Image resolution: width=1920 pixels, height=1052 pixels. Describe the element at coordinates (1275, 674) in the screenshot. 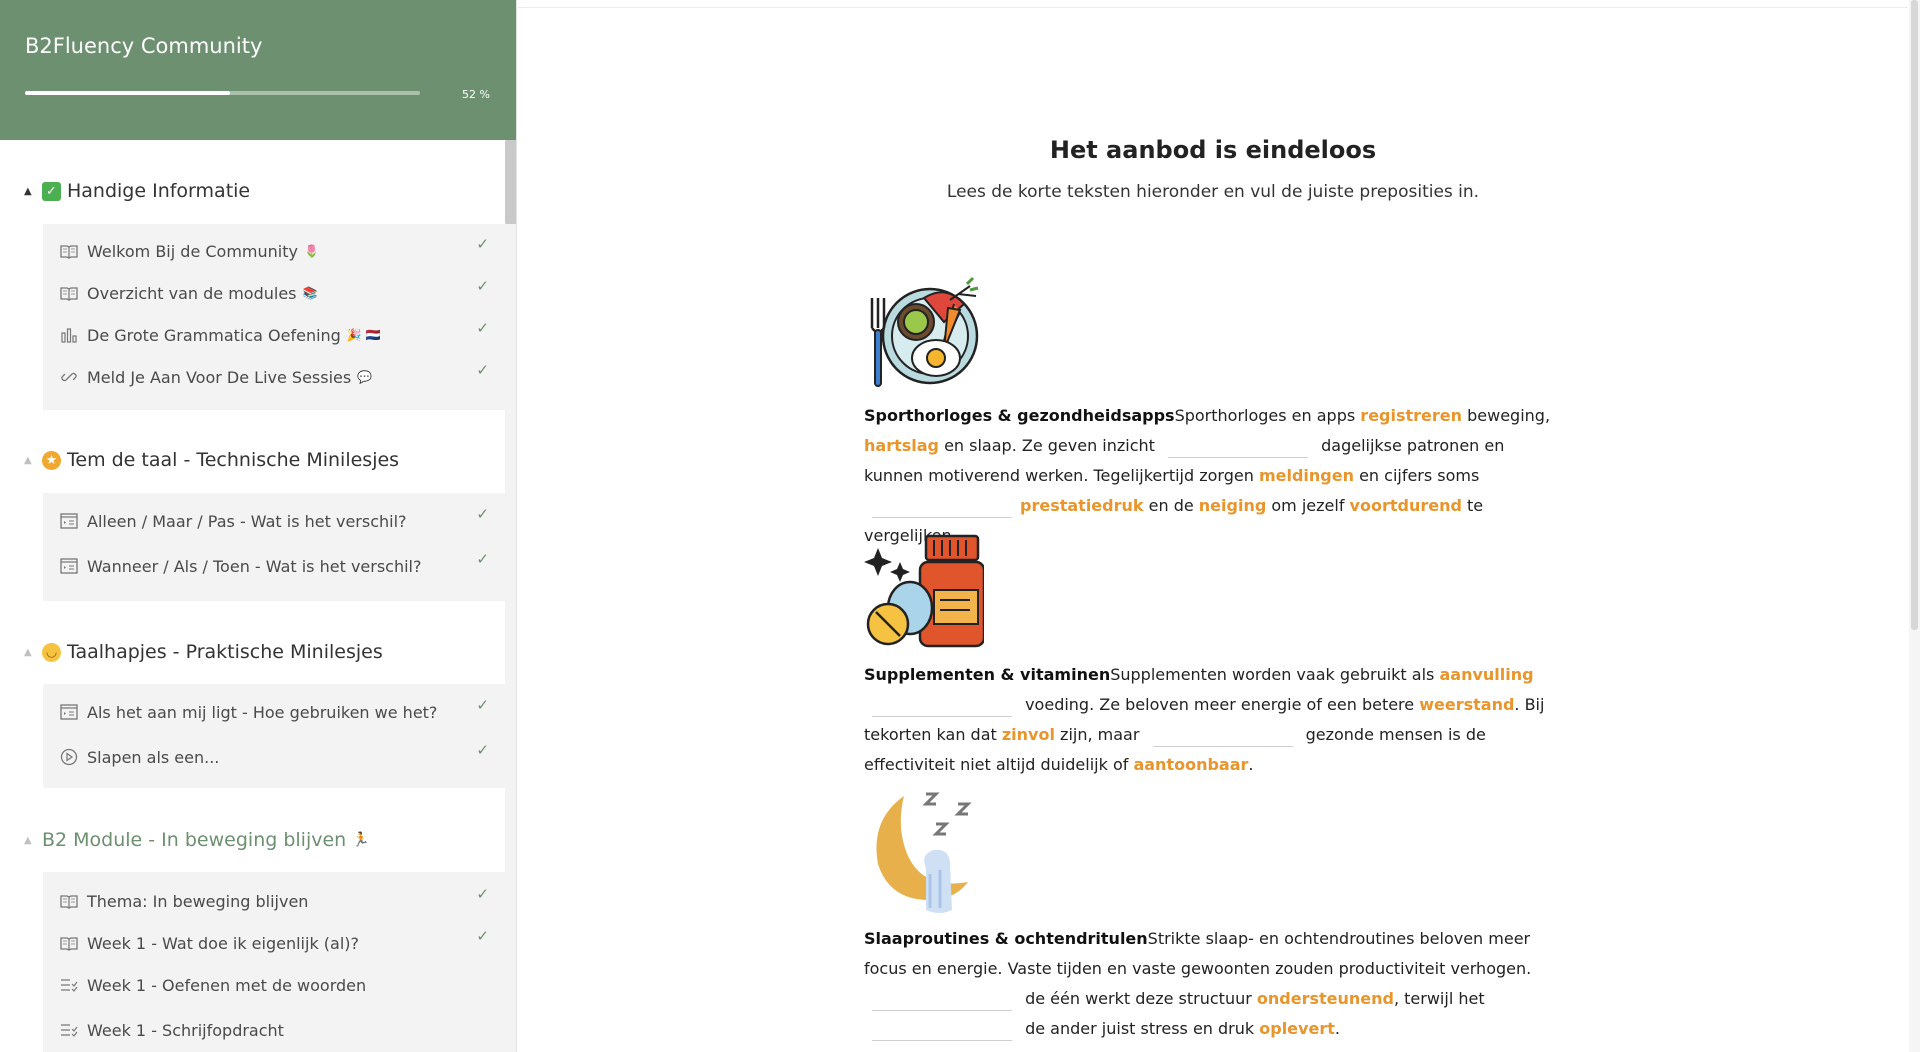

I see `text: Supplementen worden vaak gebruikt als` at that location.